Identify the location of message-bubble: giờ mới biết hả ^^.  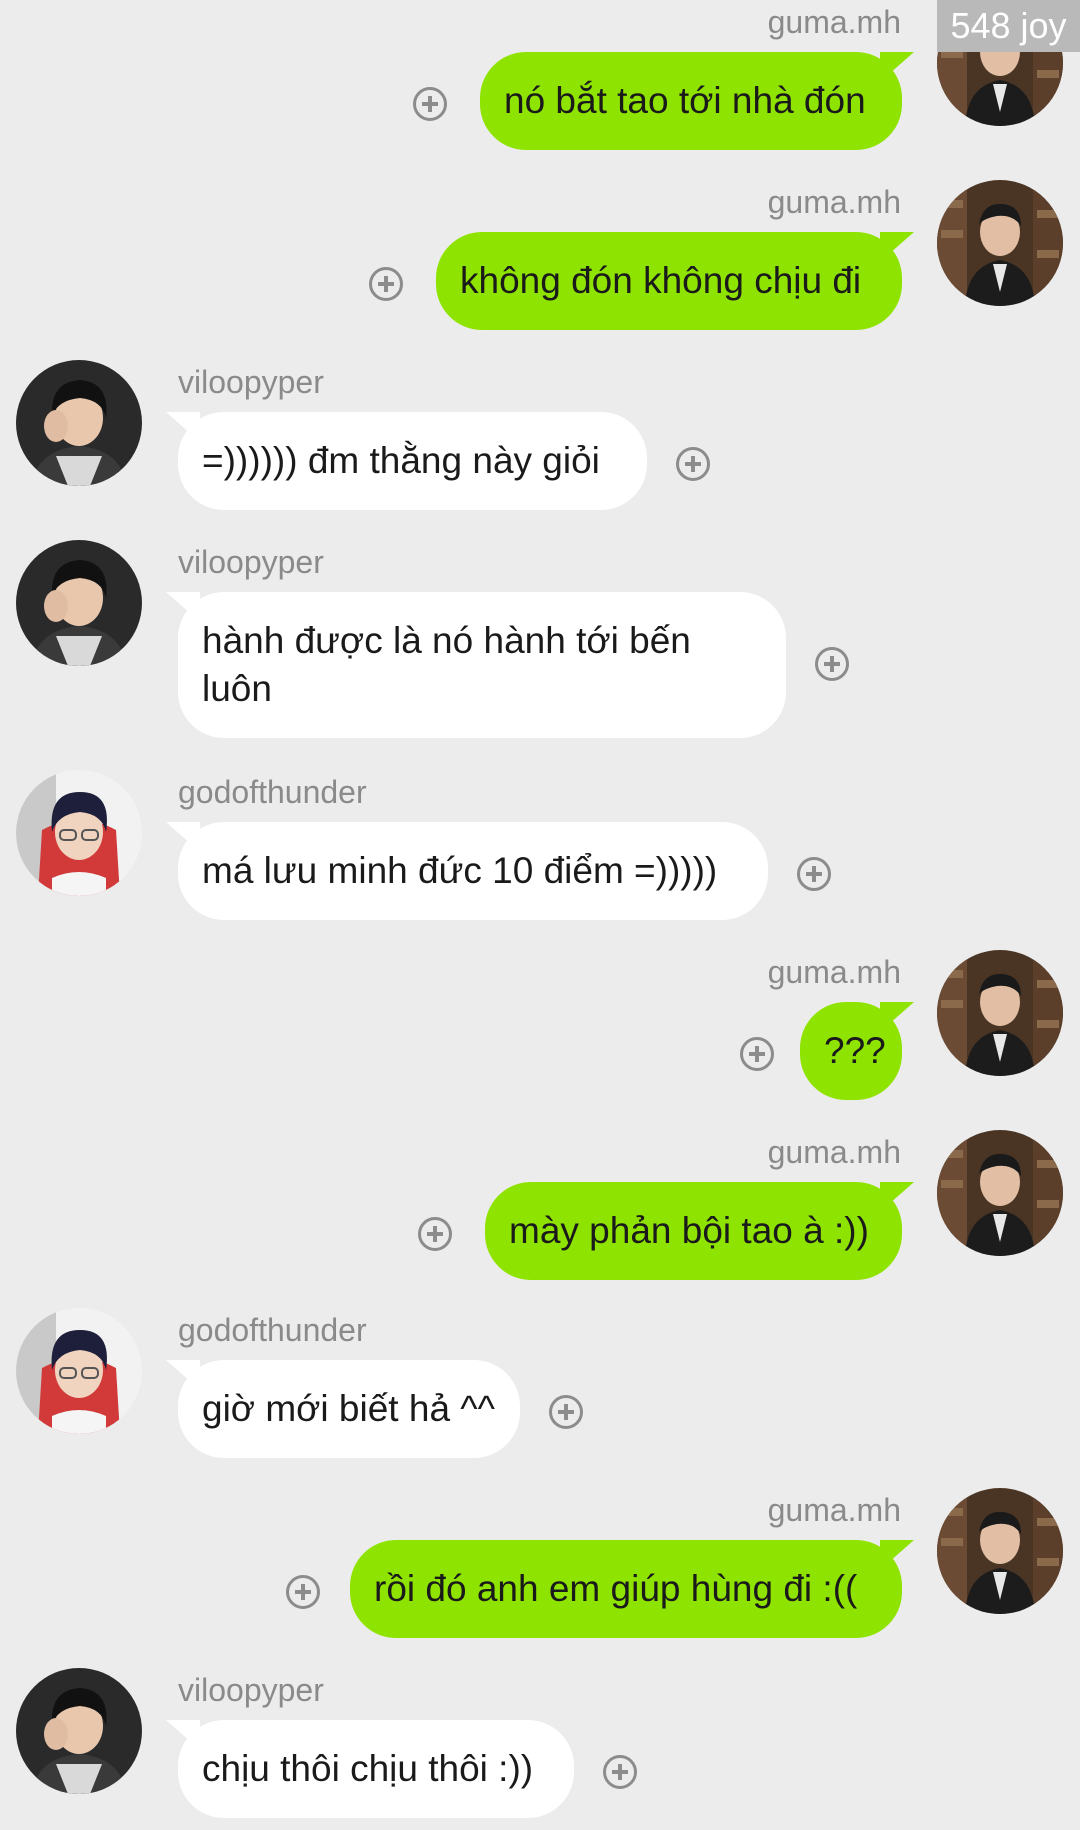
(349, 1409).